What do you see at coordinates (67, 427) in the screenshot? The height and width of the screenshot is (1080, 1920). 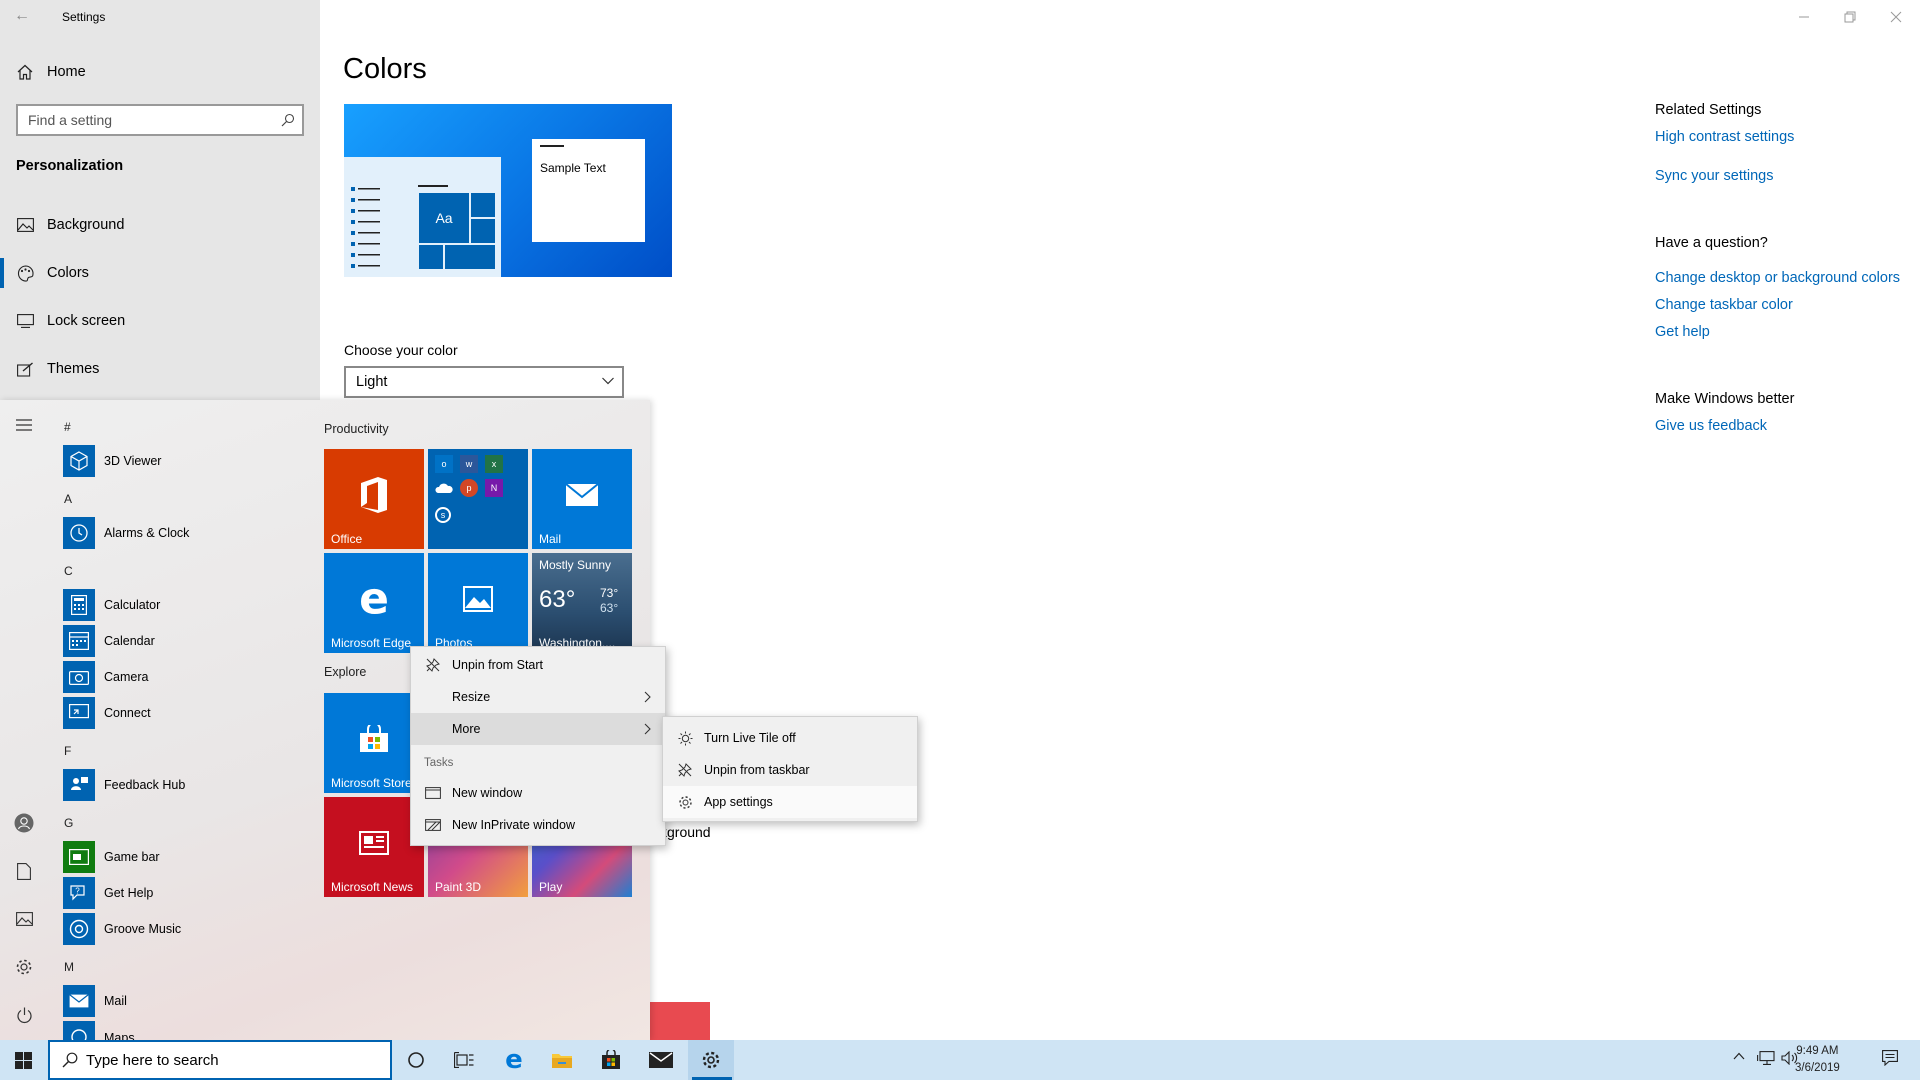 I see `letter-header: #` at bounding box center [67, 427].